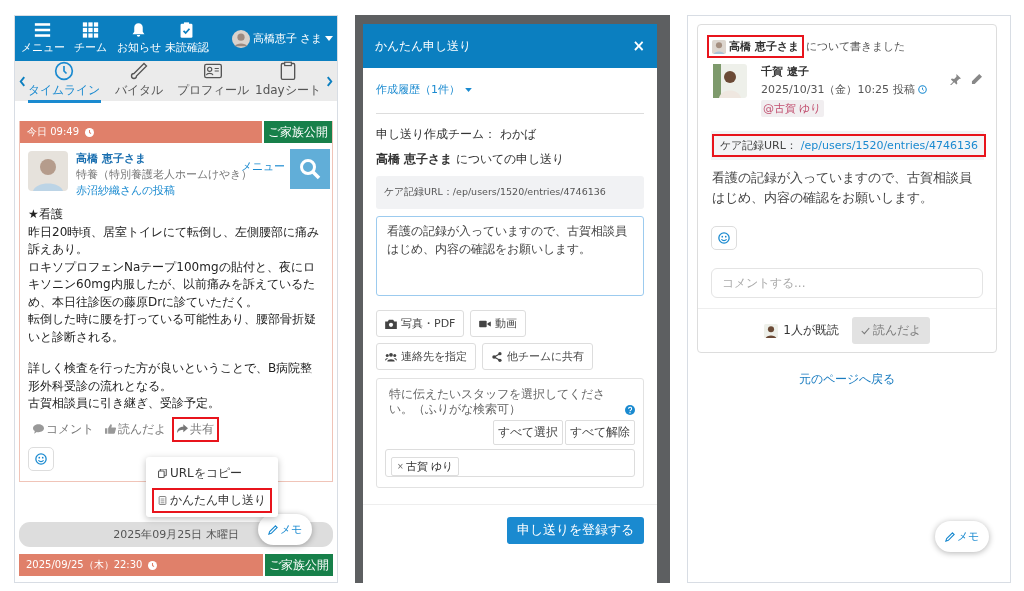 This screenshot has height=591, width=1024. I want to click on help-icon, so click(630, 410).